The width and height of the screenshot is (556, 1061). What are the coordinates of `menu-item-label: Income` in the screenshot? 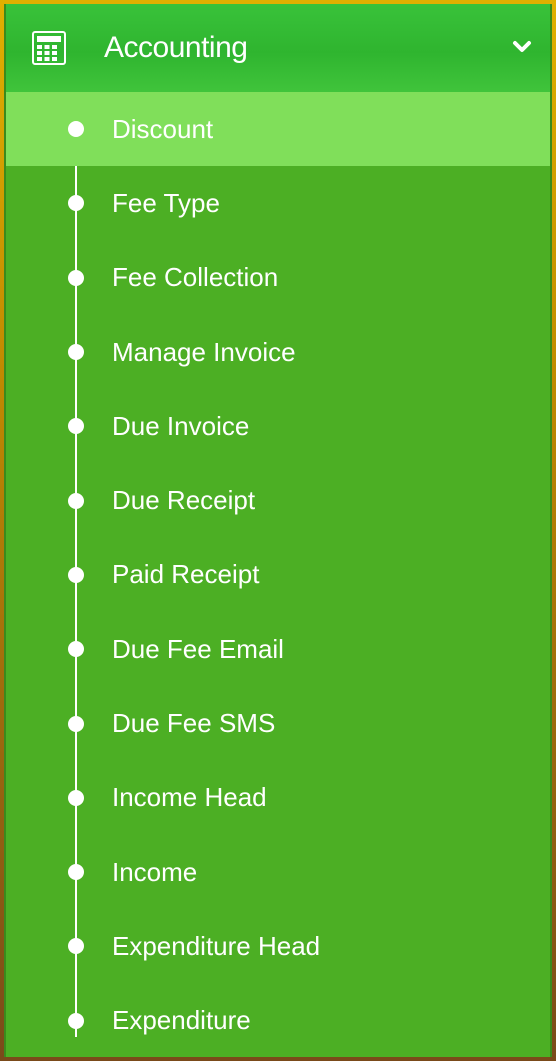 It's located at (155, 871).